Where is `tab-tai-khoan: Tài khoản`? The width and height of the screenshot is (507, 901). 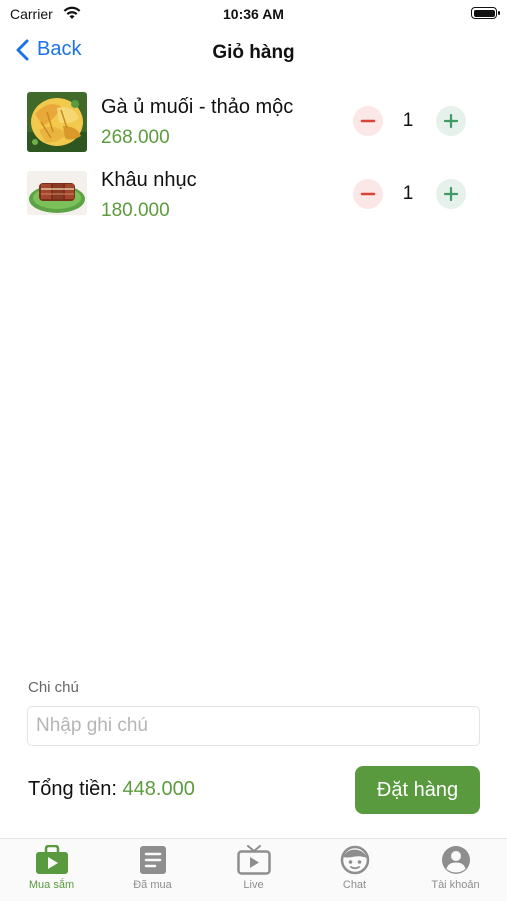 tab-tai-khoan: Tài khoản is located at coordinates (455, 868).